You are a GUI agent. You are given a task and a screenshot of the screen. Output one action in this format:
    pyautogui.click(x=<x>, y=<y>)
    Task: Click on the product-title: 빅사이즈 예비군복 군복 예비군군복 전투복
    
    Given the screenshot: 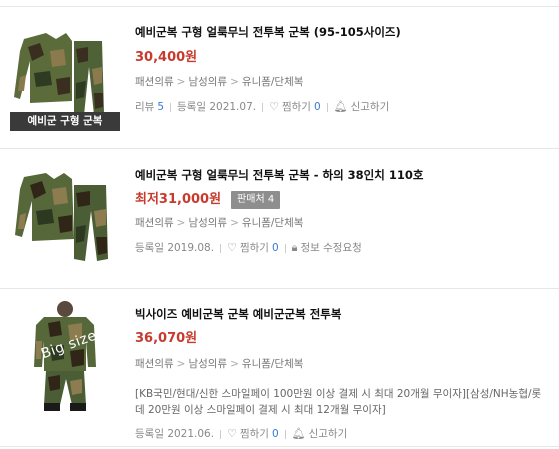 What is the action you would take?
    pyautogui.click(x=344, y=314)
    